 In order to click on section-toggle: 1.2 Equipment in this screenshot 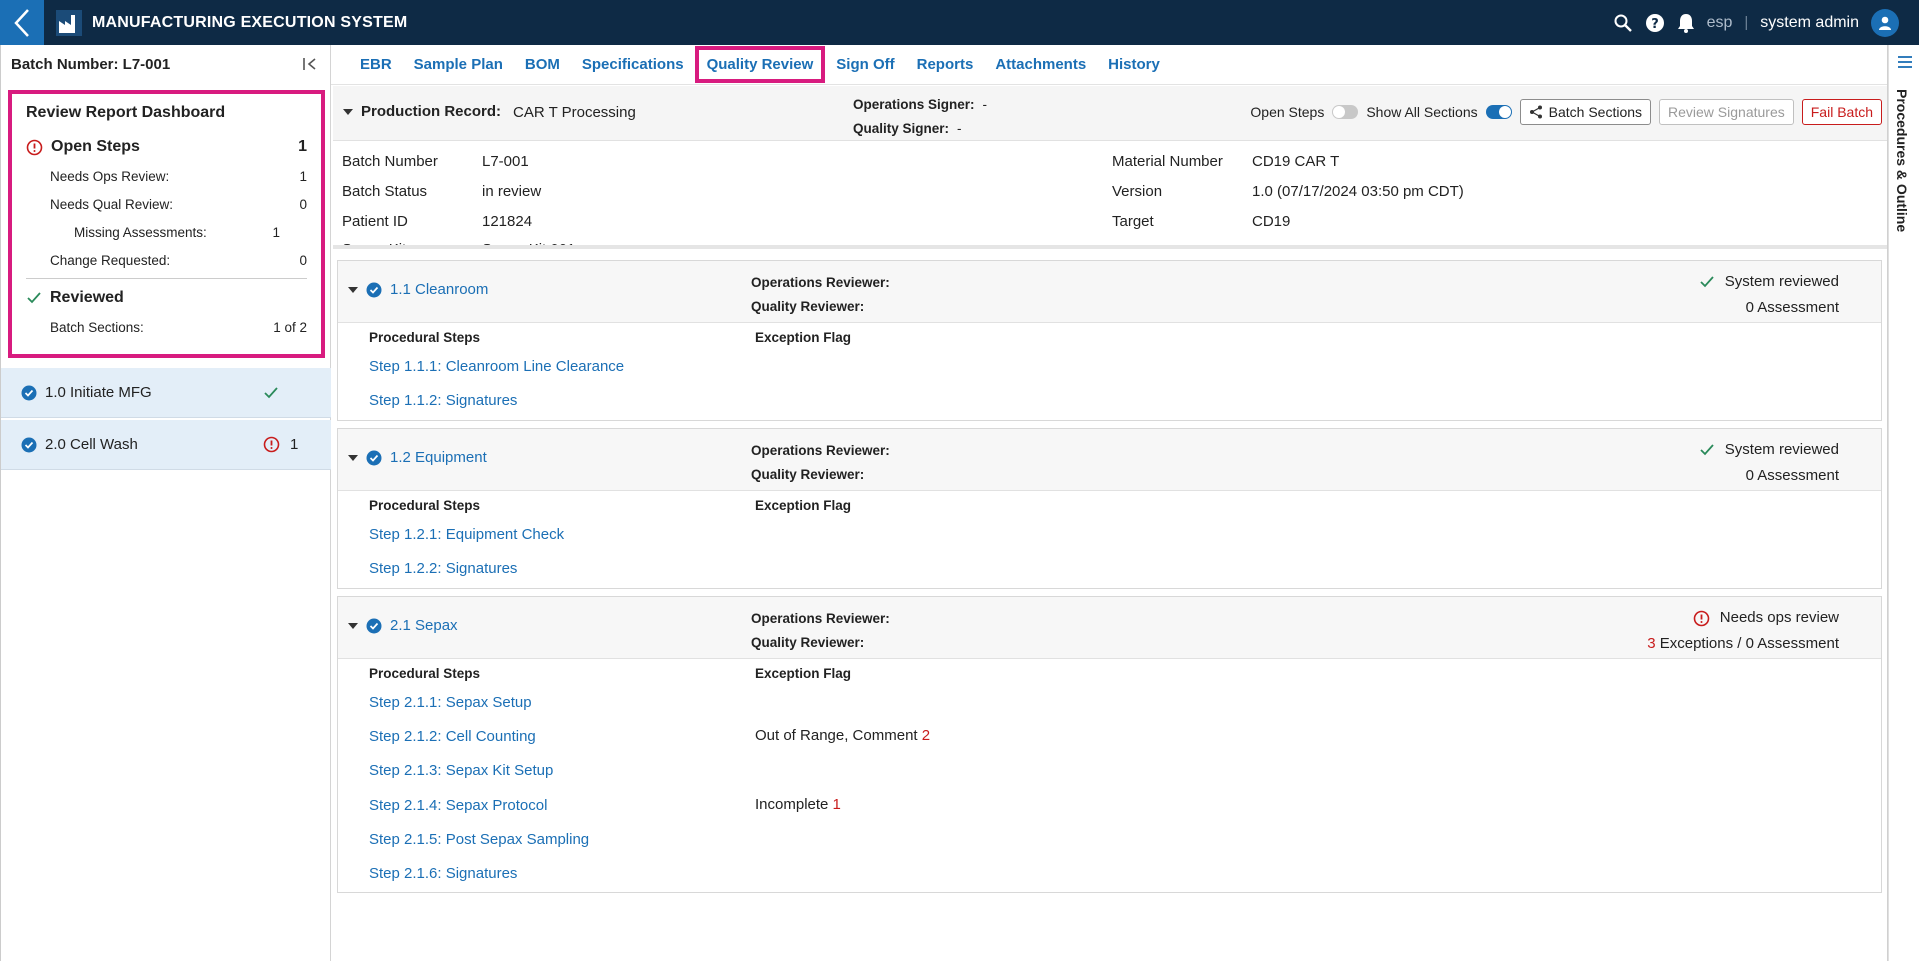, I will do `click(417, 457)`.